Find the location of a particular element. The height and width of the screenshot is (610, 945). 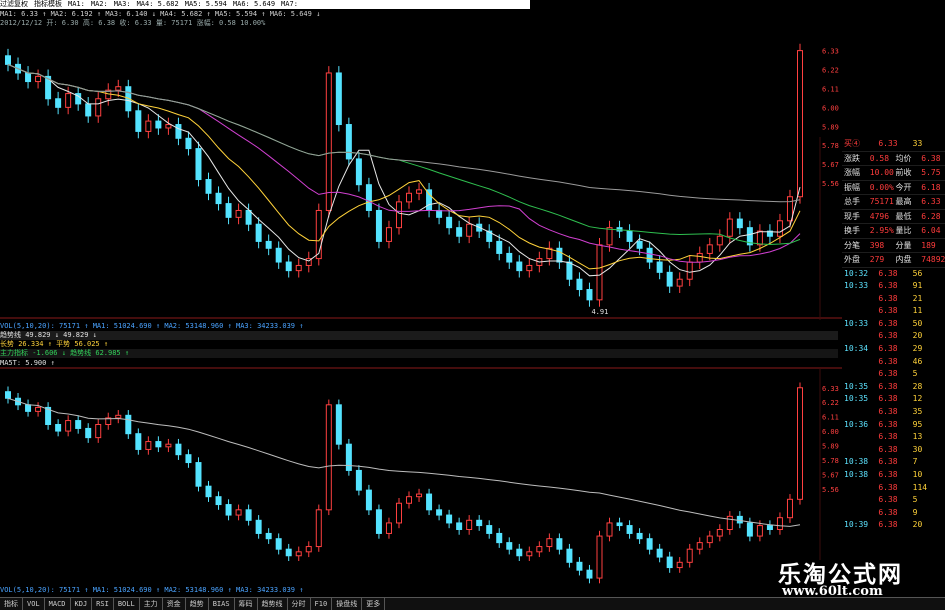

tick-row: 10:35 6.38 12 is located at coordinates (893, 399).